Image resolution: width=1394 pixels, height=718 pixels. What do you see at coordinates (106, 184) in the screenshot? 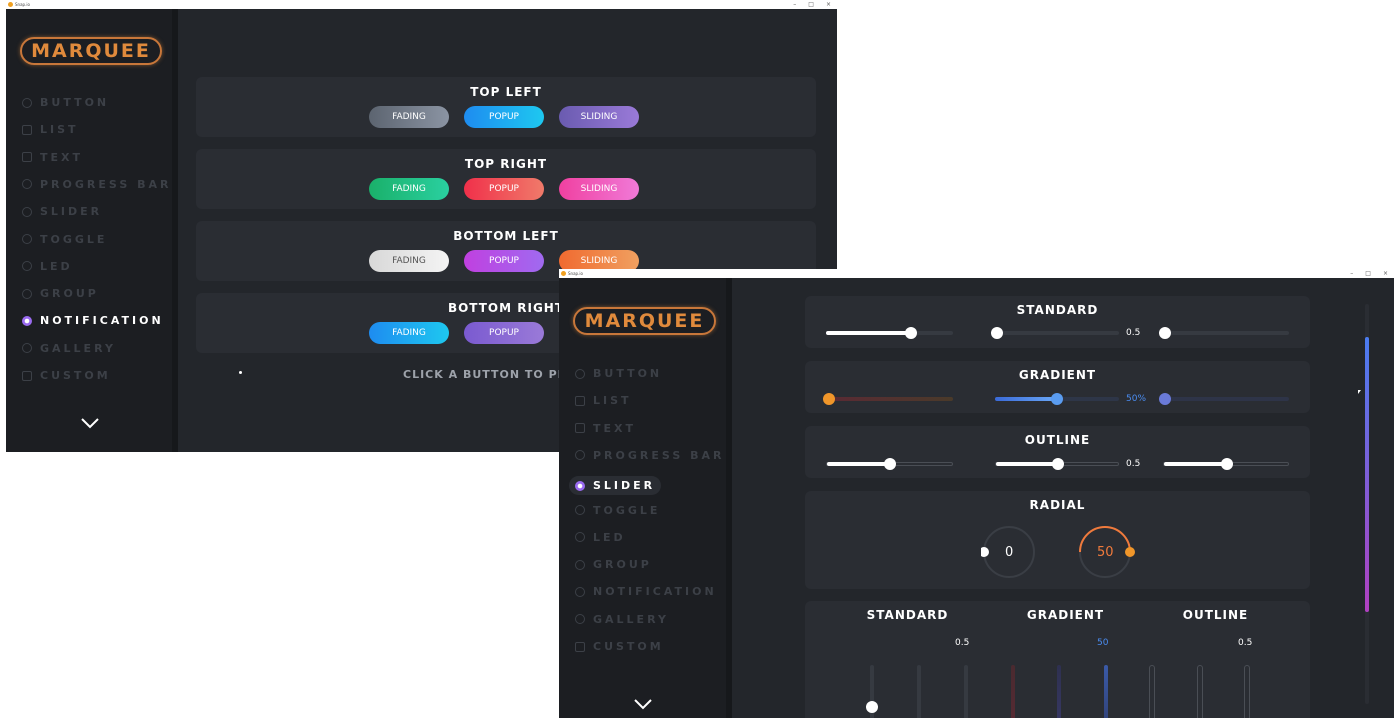
I see `sidebar-item-label: PROGRESS BAR` at bounding box center [106, 184].